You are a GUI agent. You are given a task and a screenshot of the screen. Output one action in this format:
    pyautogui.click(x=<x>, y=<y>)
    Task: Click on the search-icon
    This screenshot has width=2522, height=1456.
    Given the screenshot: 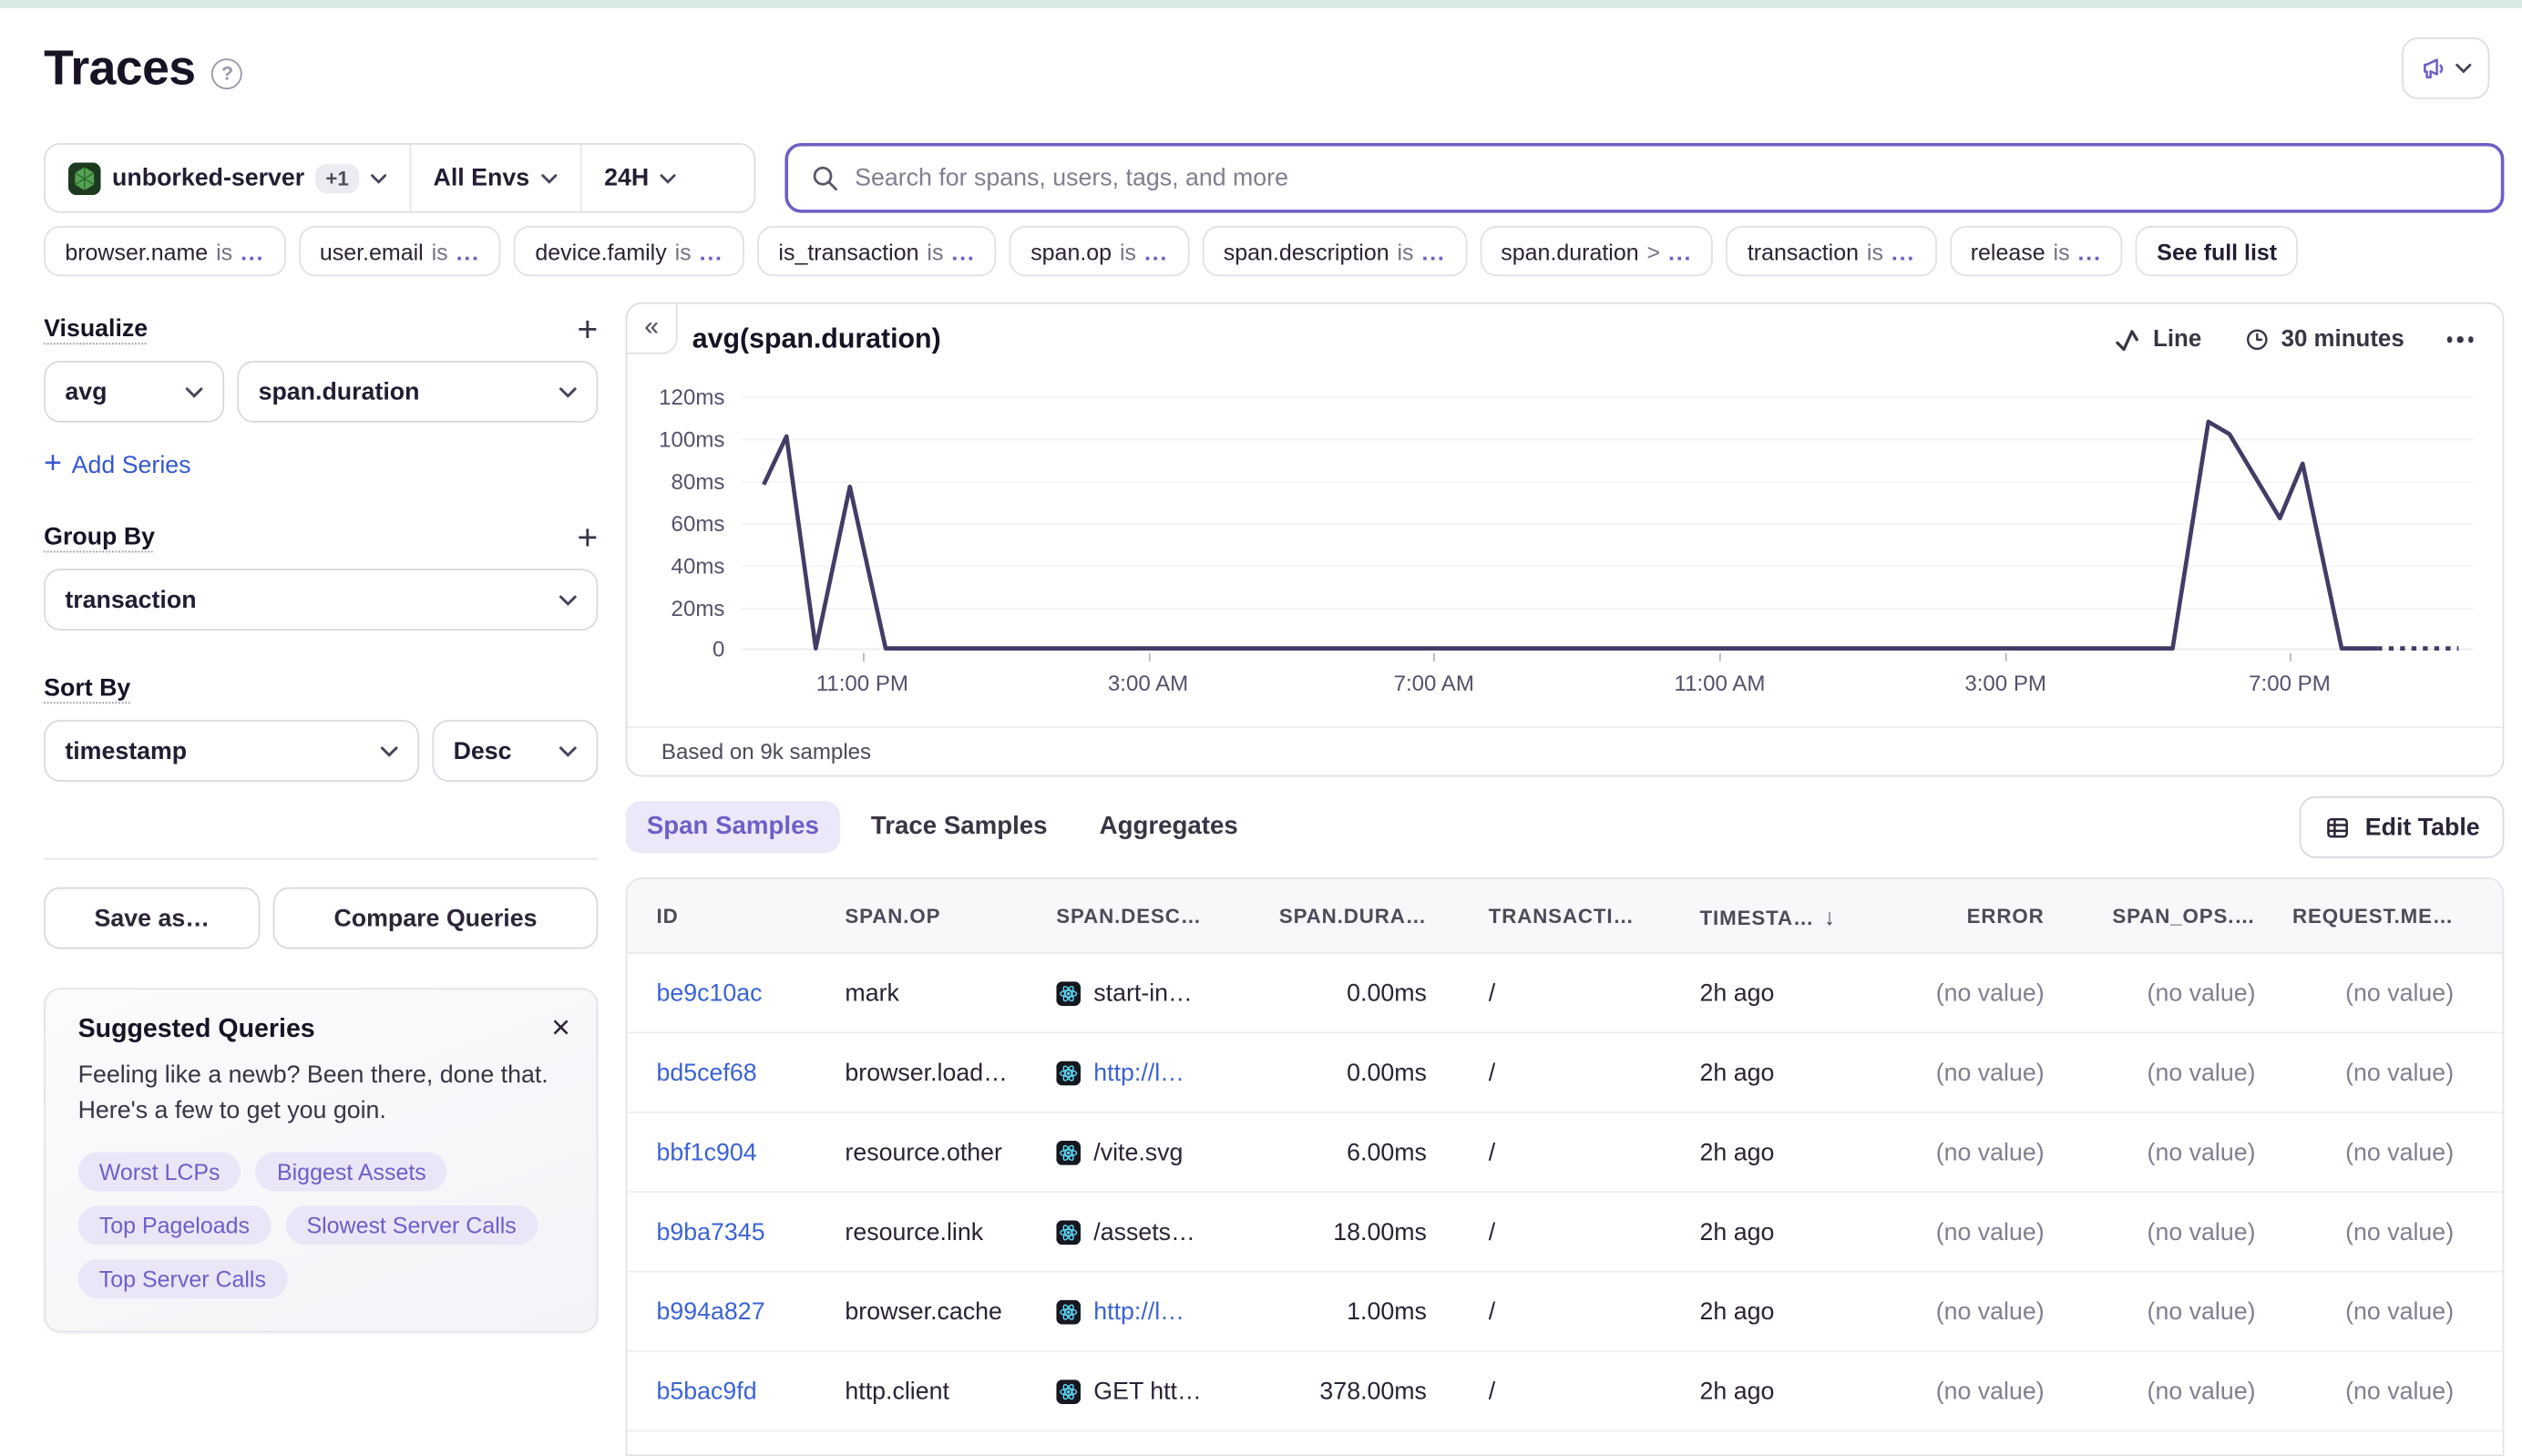 What is the action you would take?
    pyautogui.click(x=825, y=177)
    